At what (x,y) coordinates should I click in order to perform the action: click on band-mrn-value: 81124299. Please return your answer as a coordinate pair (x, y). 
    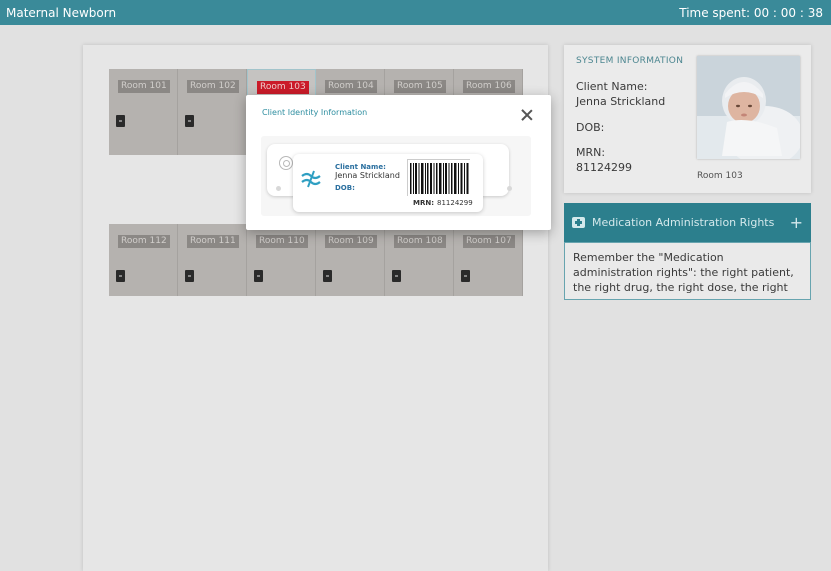
    Looking at the image, I should click on (455, 203).